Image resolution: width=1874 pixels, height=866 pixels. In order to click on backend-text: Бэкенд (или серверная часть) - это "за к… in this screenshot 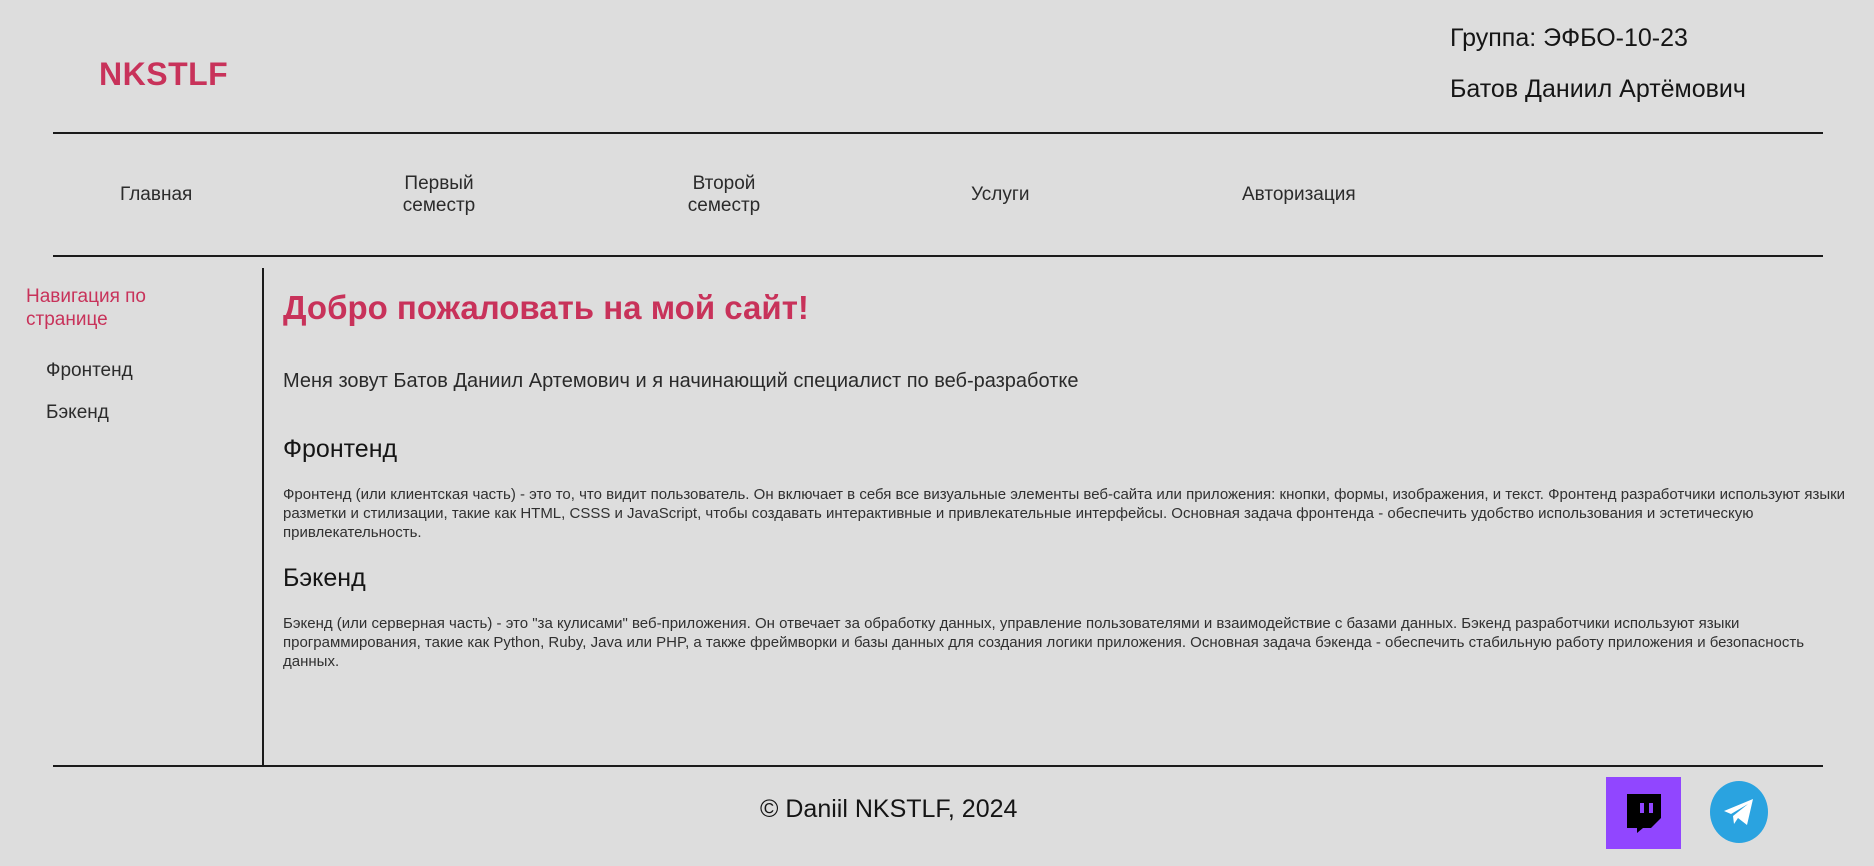, I will do `click(1044, 642)`.